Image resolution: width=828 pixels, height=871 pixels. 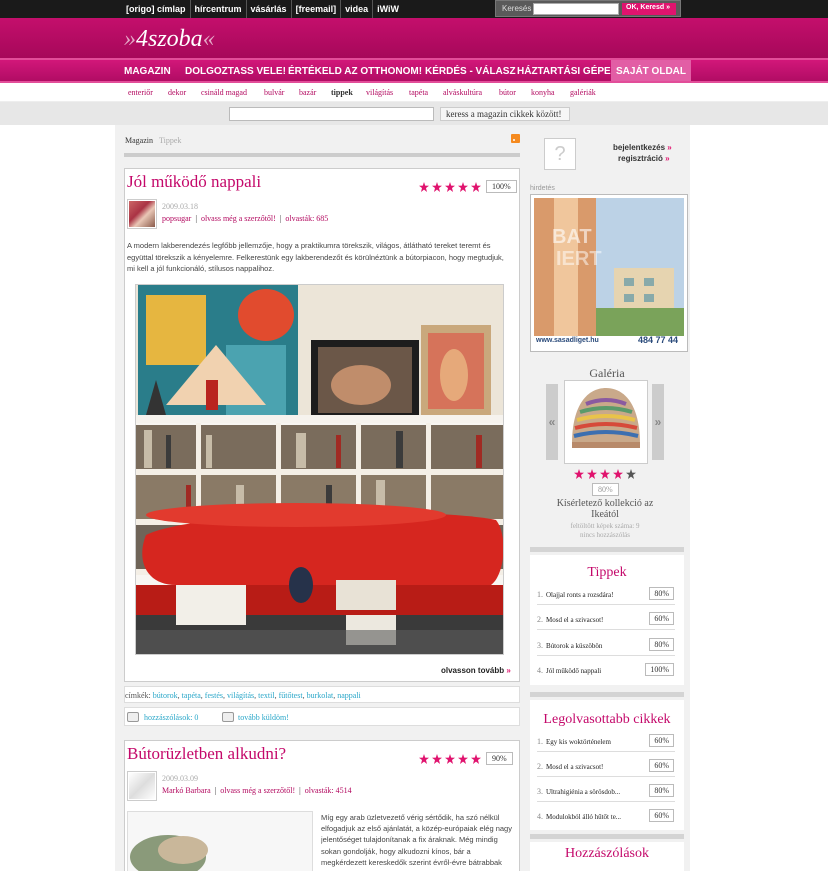 I want to click on gallery-caption: Kísérletező kollekció az Ikeától, so click(x=605, y=509).